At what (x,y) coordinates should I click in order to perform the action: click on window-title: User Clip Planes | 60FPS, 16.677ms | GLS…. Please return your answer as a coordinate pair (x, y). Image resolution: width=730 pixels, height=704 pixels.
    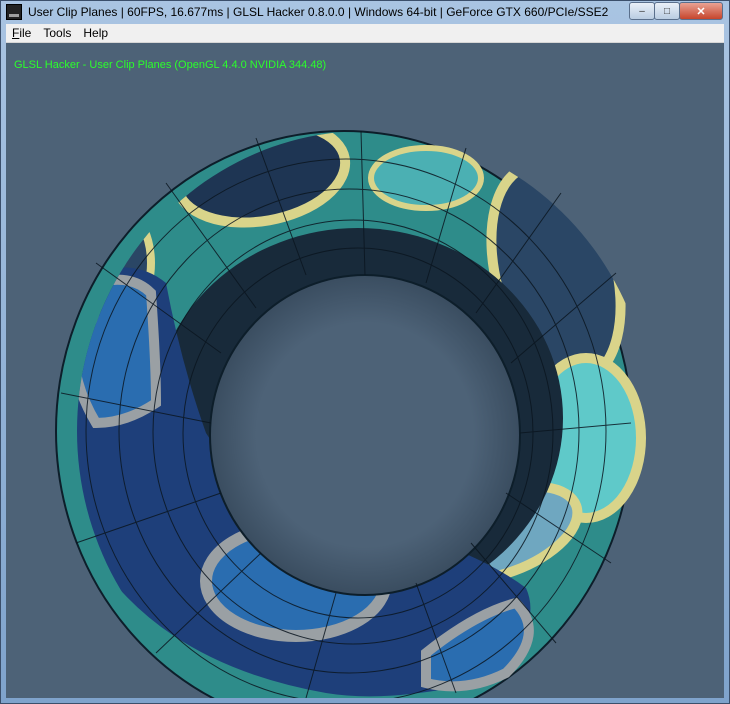
    Looking at the image, I should click on (318, 12).